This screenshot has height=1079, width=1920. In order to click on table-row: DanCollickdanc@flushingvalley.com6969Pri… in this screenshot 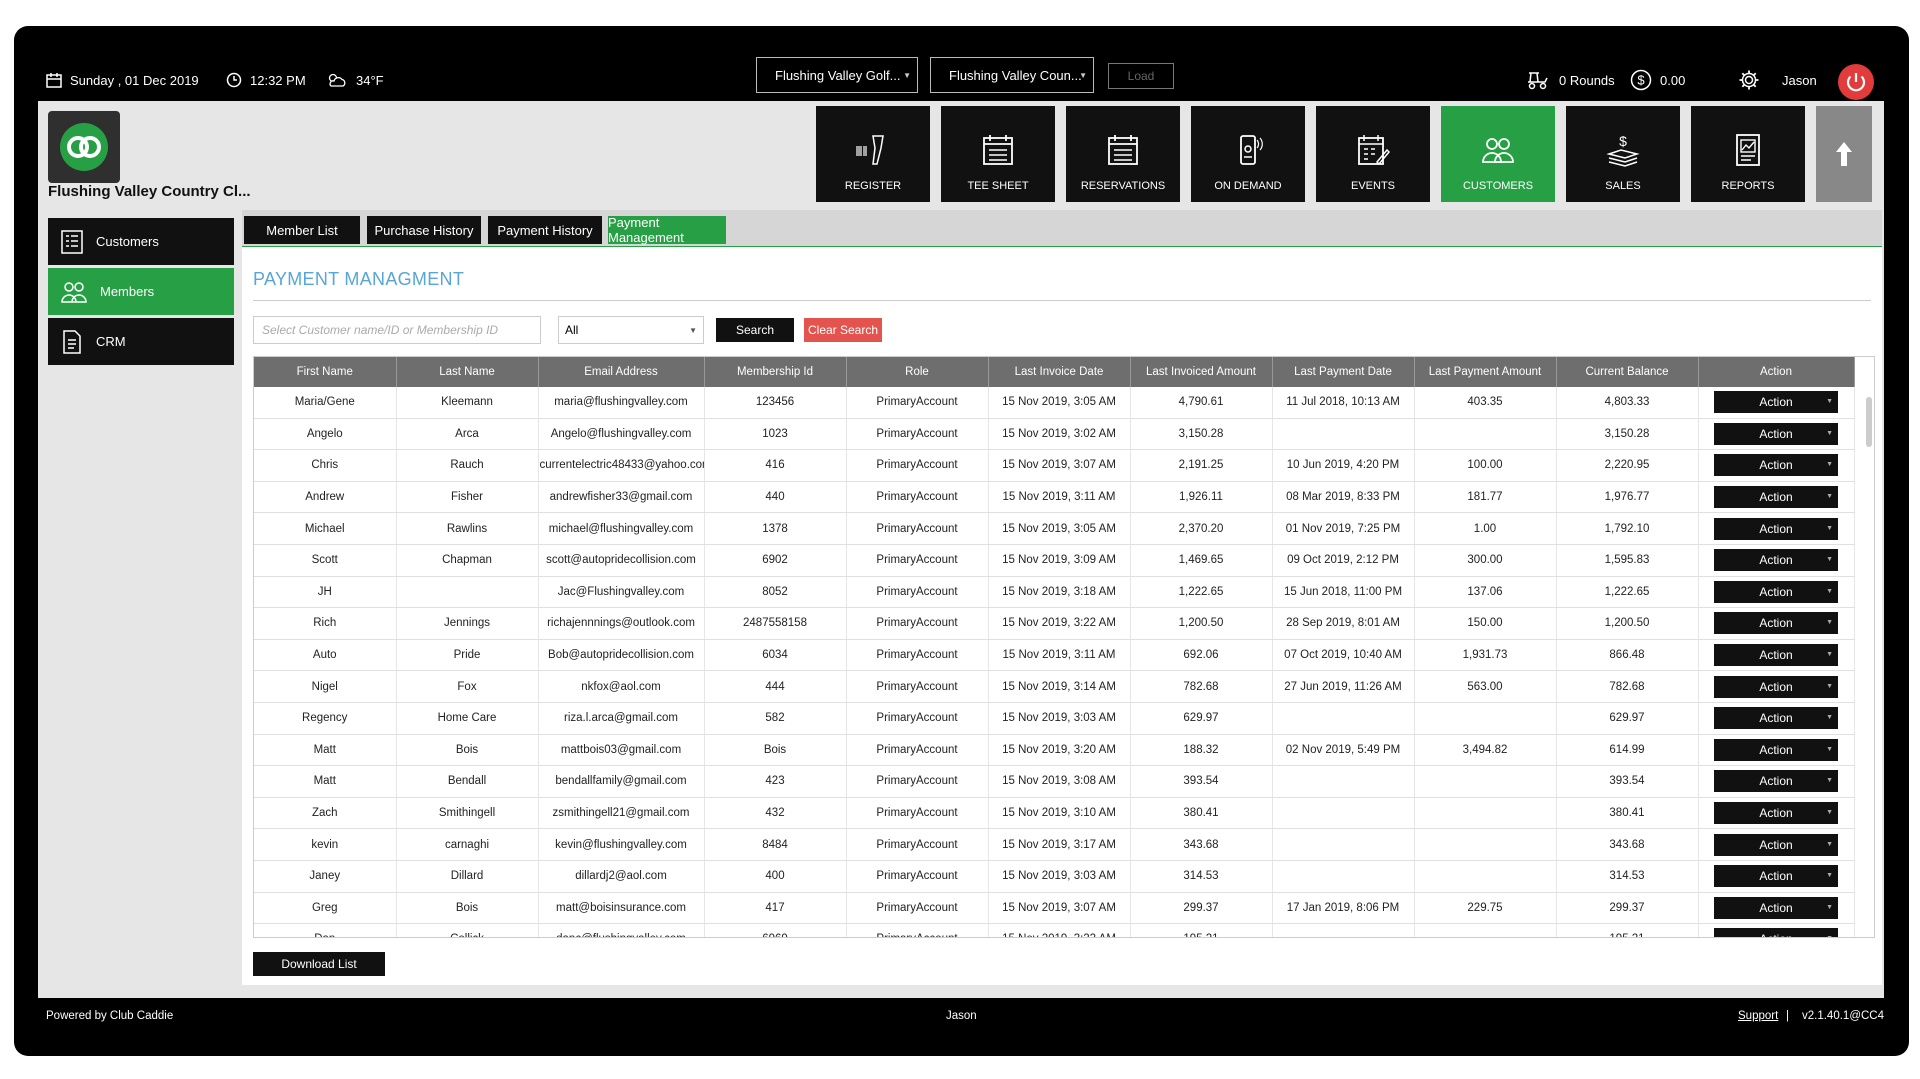, I will do `click(1054, 930)`.